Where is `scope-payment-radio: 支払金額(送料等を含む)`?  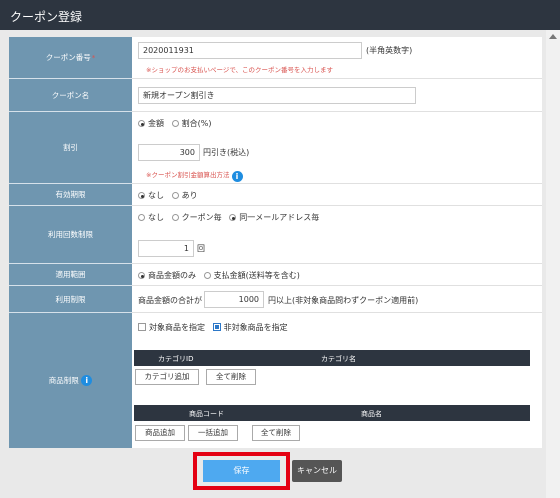 scope-payment-radio: 支払金額(送料等を含む) is located at coordinates (251, 275).